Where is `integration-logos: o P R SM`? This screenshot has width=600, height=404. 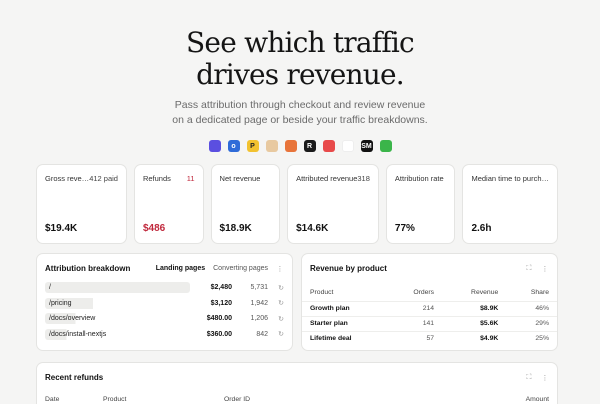
integration-logos: o P R SM is located at coordinates (300, 147).